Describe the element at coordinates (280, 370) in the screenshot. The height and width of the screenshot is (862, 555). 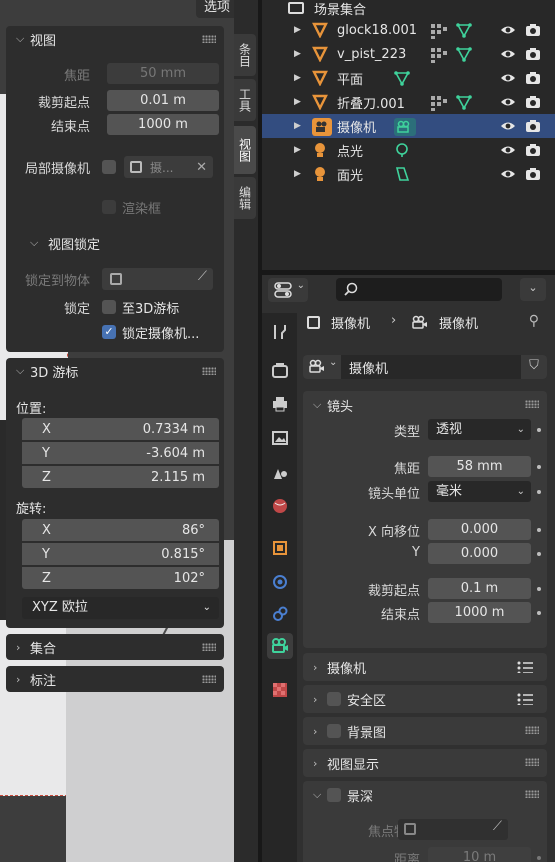
I see `render-tab` at that location.